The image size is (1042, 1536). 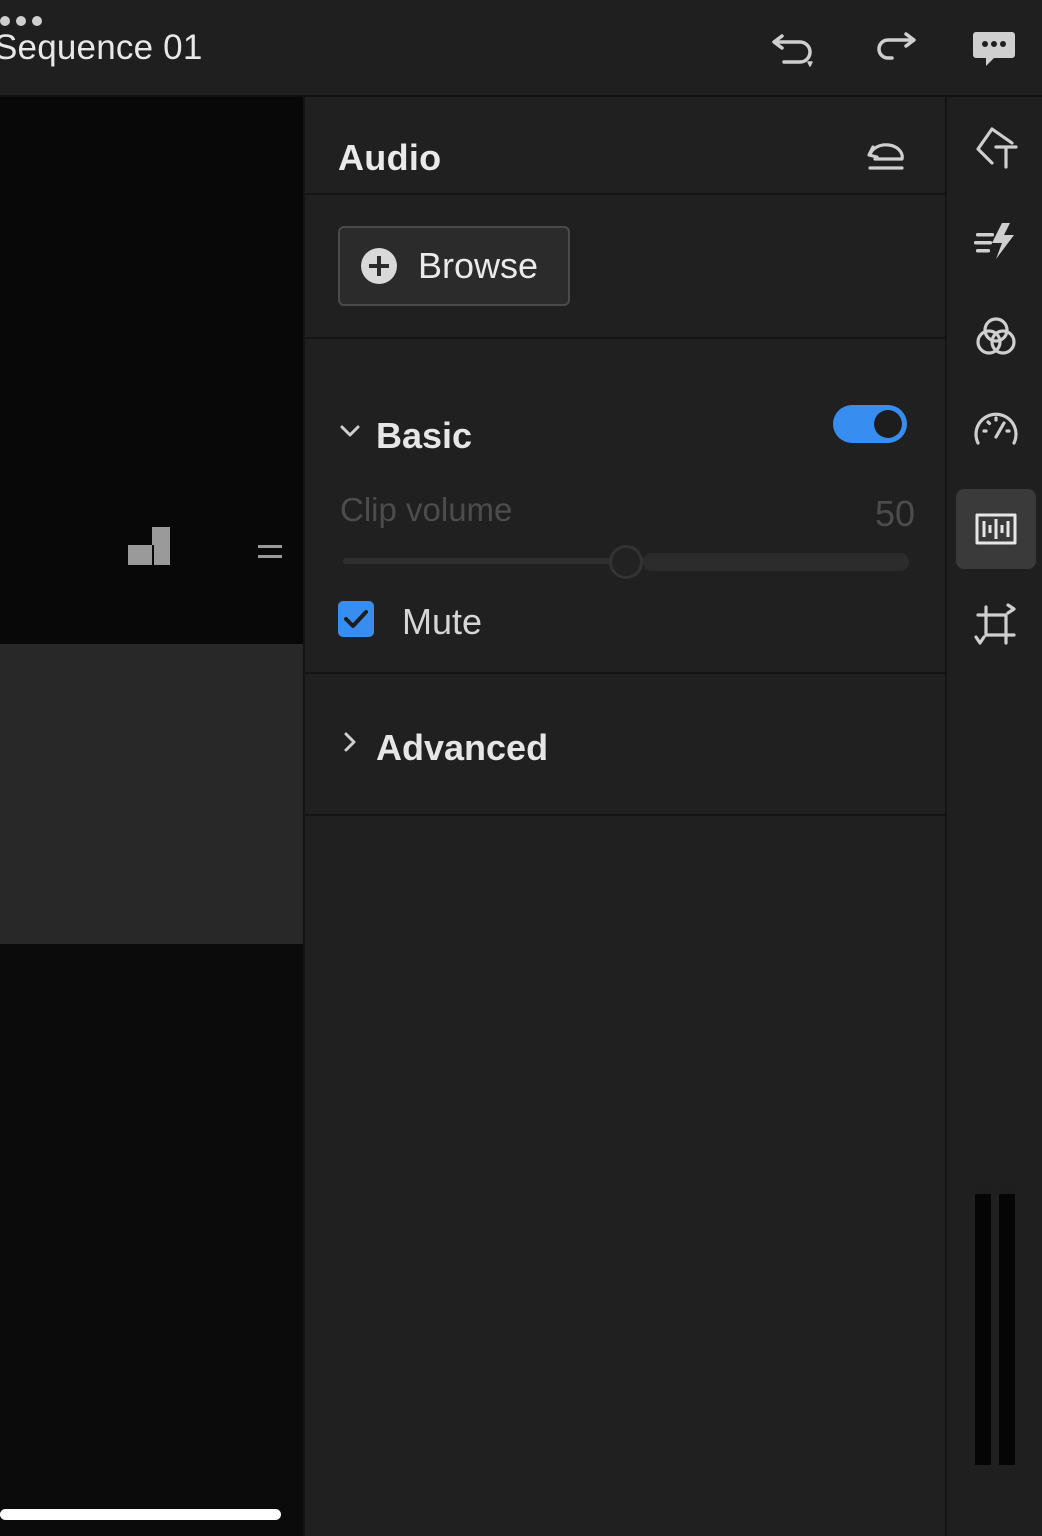 I want to click on browse-label: Browse, so click(x=478, y=265).